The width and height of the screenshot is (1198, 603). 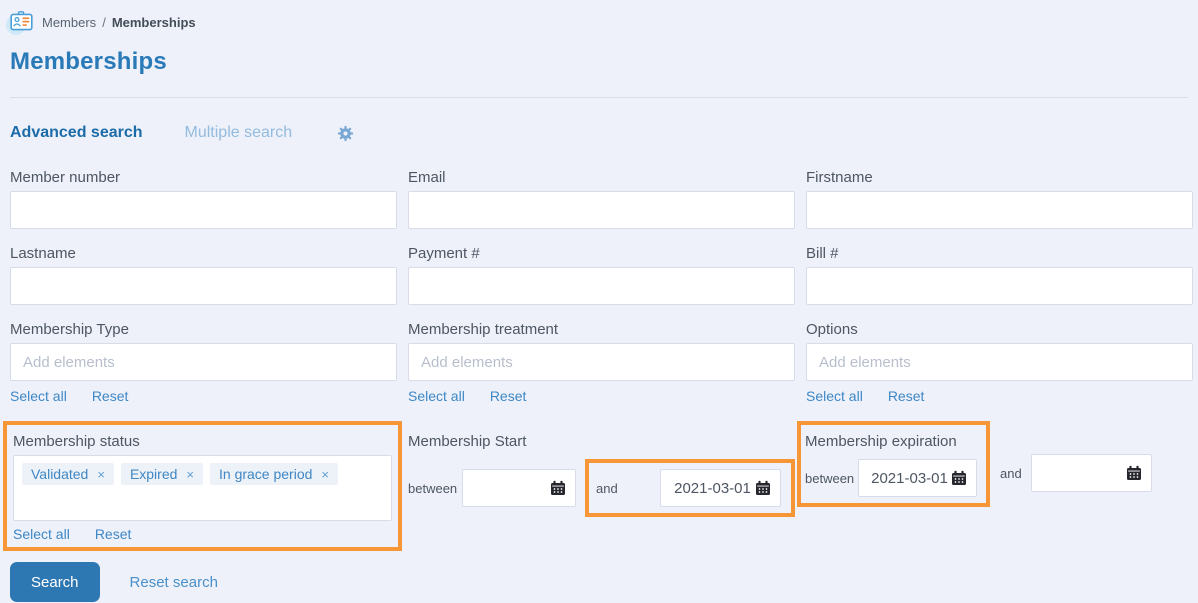 What do you see at coordinates (519, 488) in the screenshot?
I see `membership-start-from-input` at bounding box center [519, 488].